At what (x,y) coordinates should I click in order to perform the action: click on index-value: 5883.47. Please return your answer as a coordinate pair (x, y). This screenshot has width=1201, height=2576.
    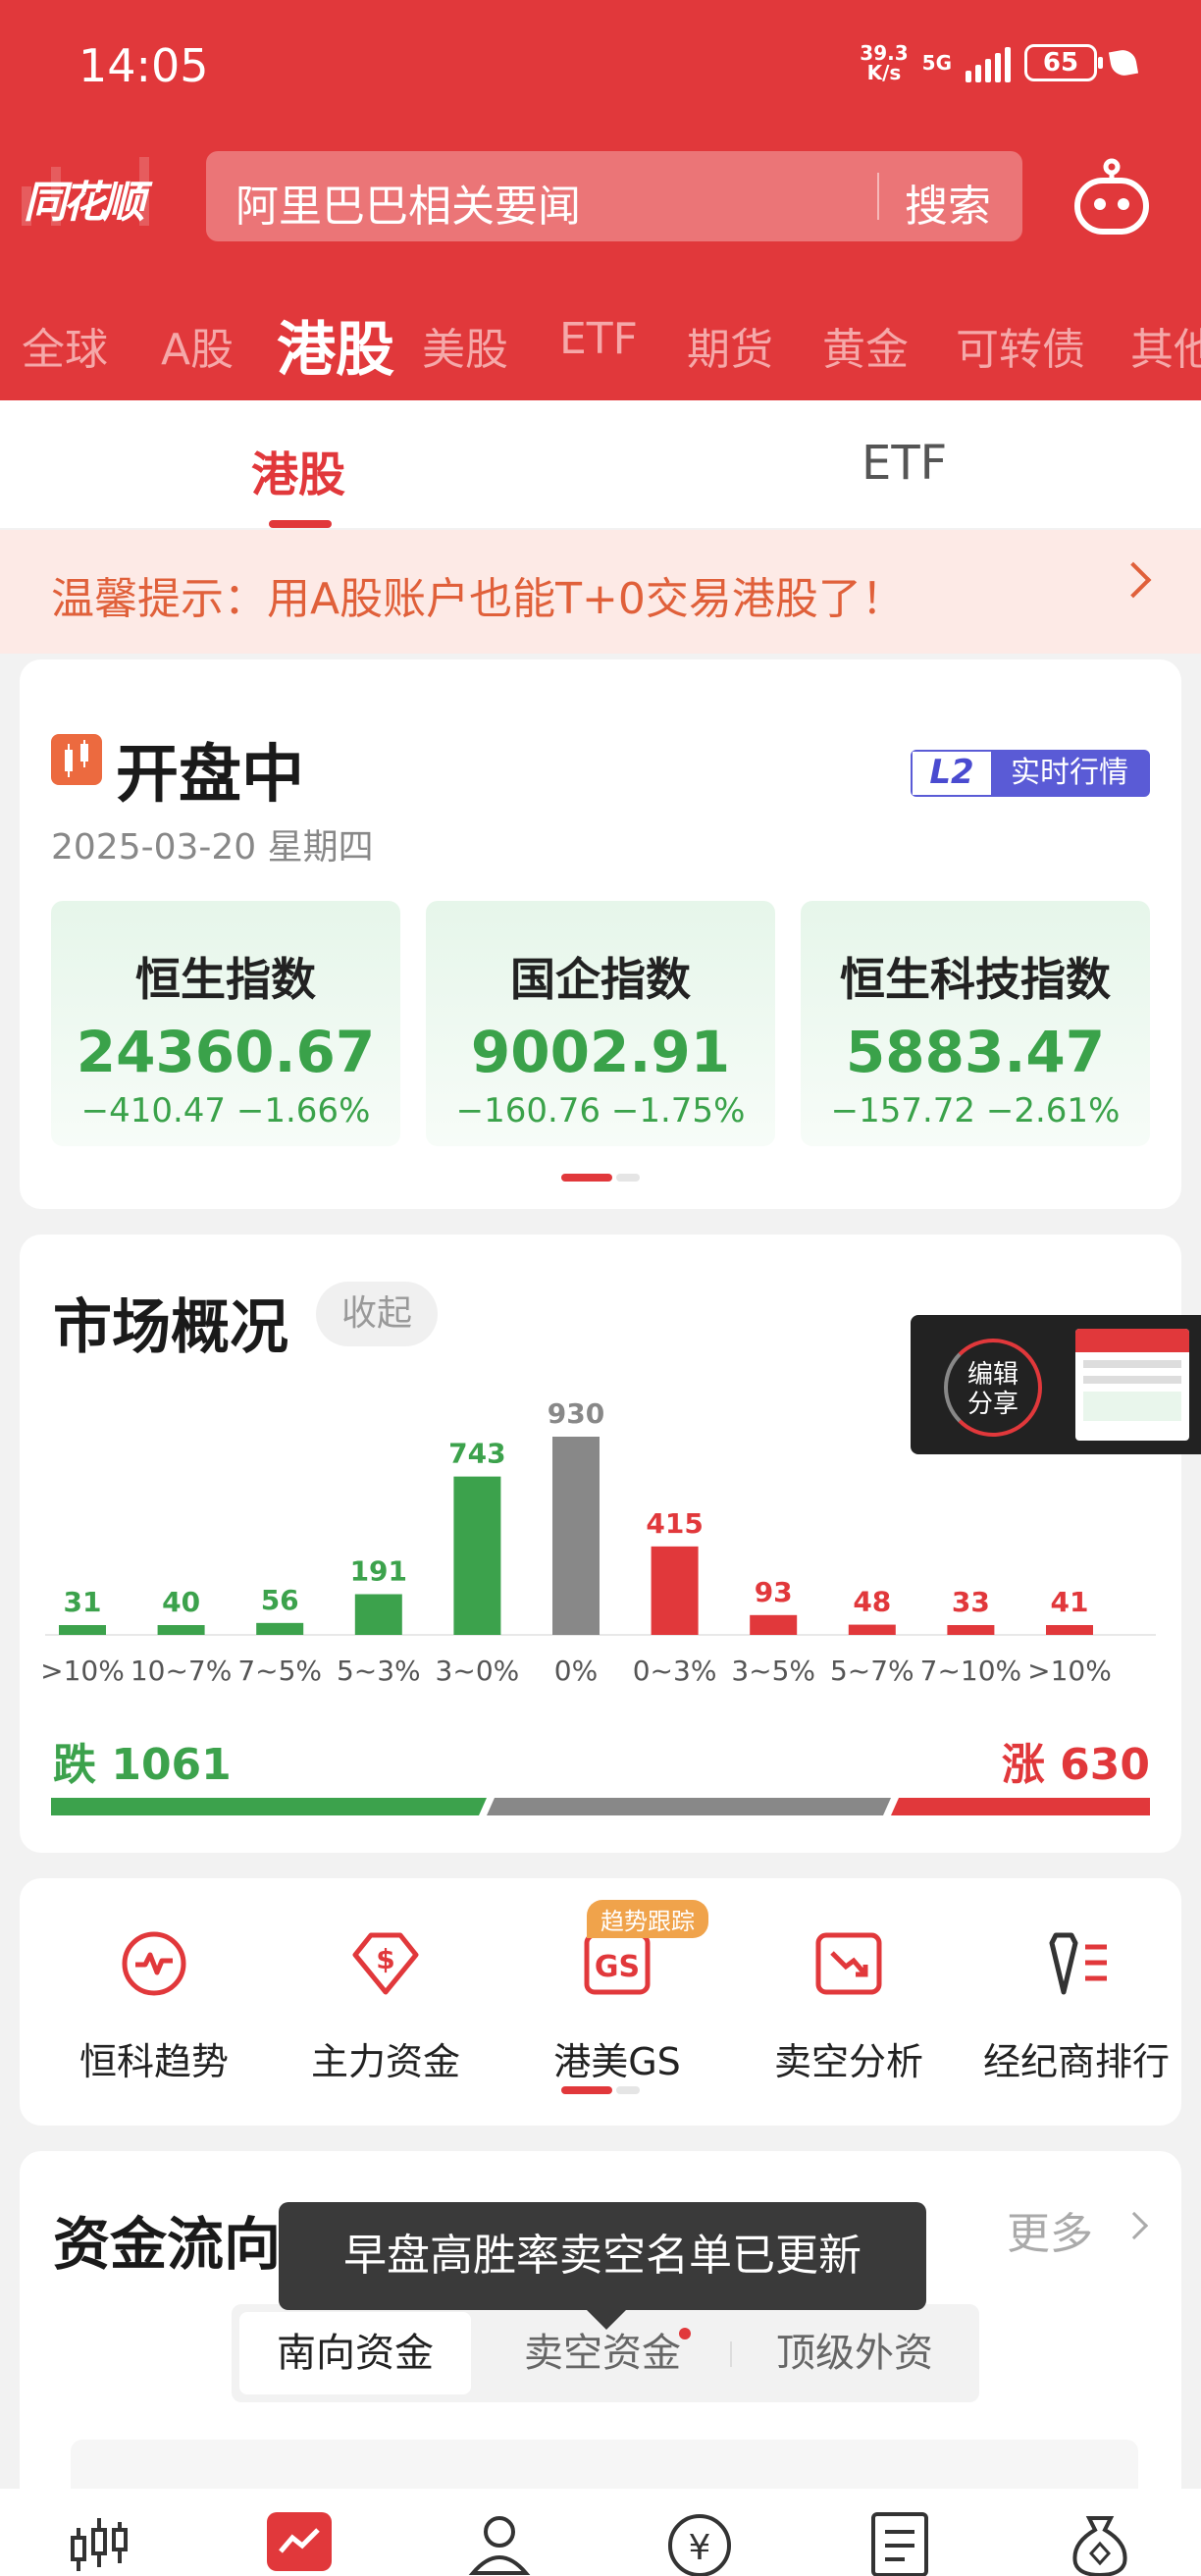
    Looking at the image, I should click on (975, 1052).